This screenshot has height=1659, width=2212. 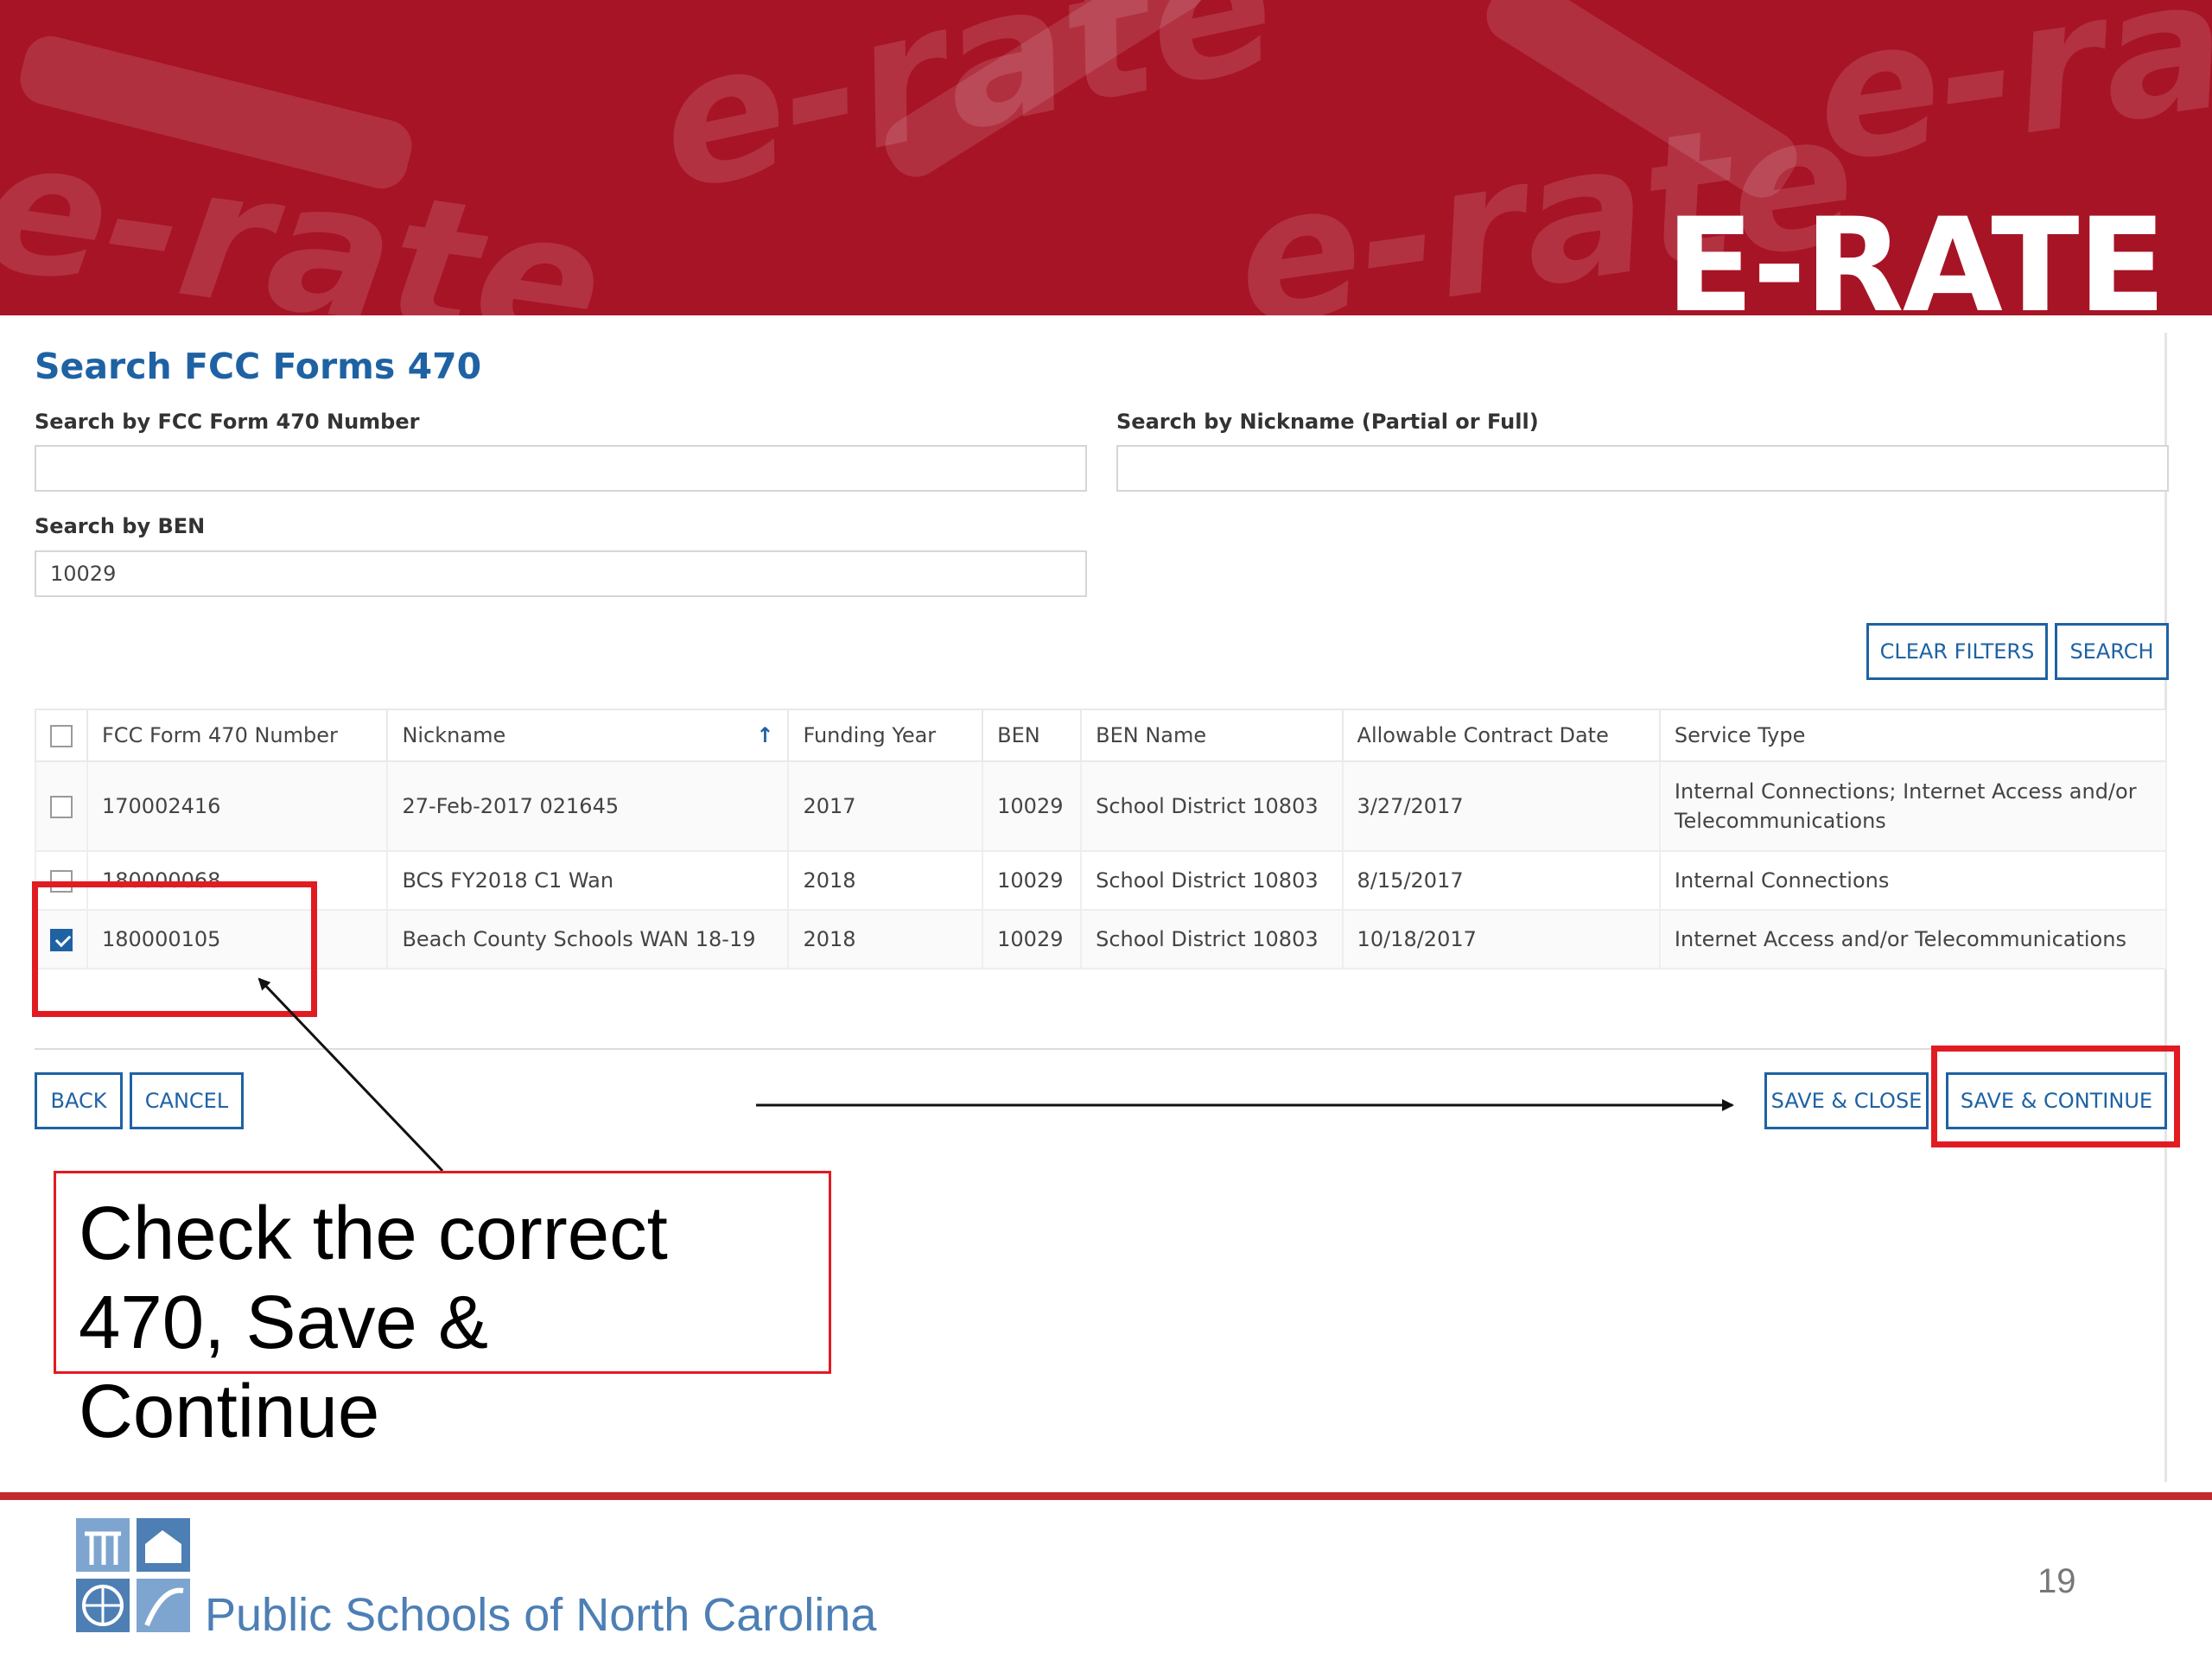 What do you see at coordinates (133, 1575) in the screenshot?
I see `ncdpi-logo-icon` at bounding box center [133, 1575].